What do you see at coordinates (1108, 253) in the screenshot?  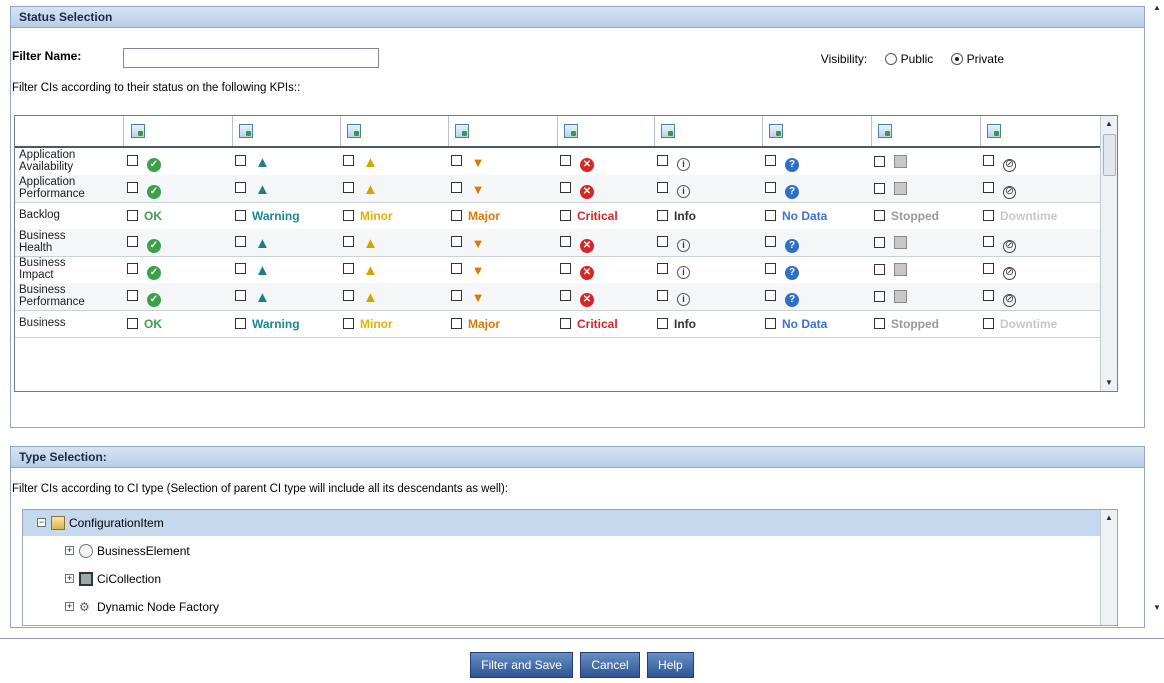 I see `kpi-table-scrollbar: ▲ ▼` at bounding box center [1108, 253].